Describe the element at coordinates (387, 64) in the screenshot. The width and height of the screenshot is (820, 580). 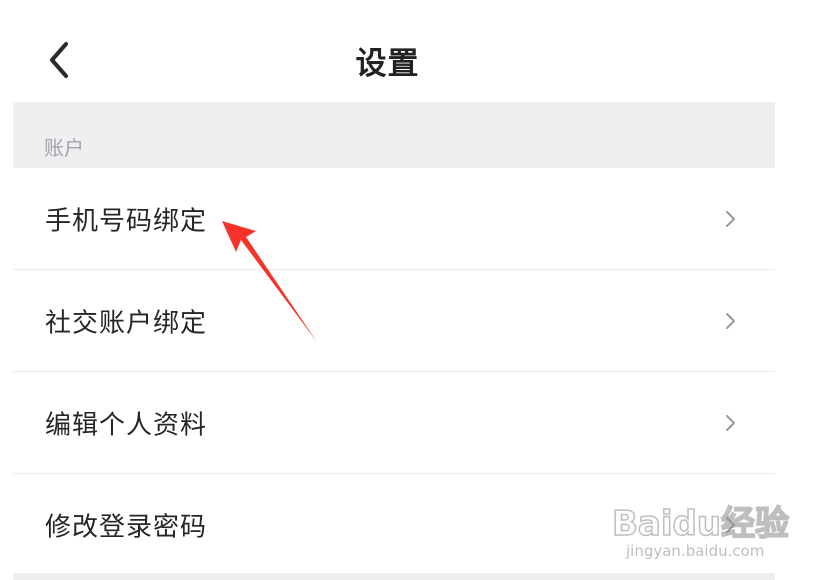
I see `page-title: 设置` at that location.